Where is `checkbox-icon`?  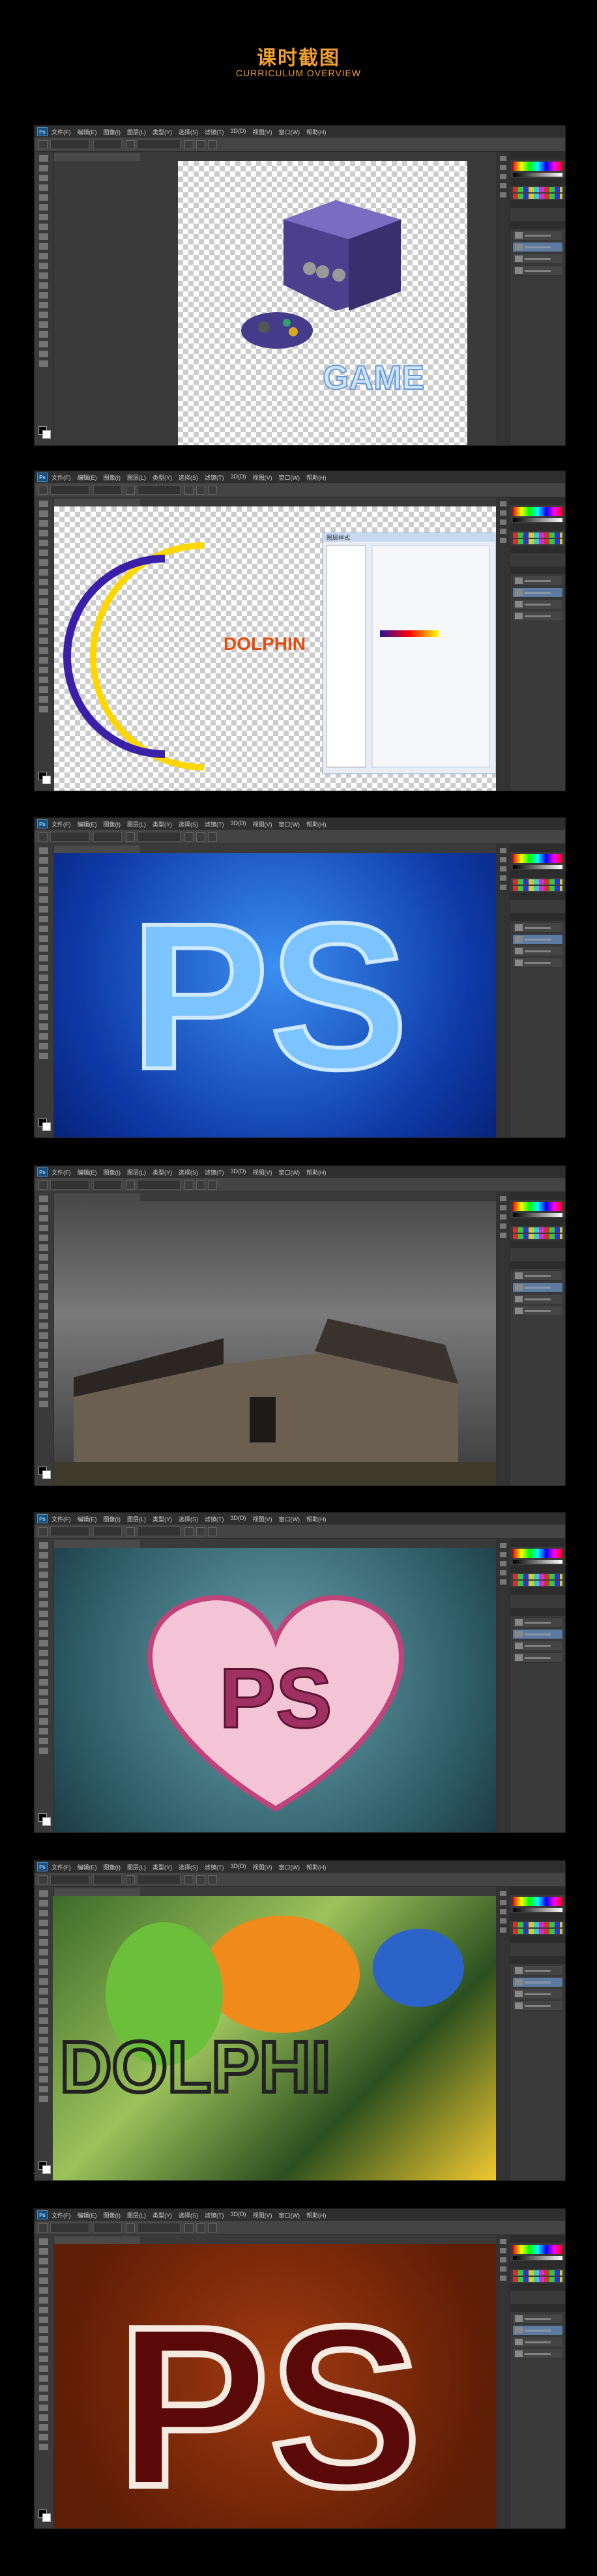 checkbox-icon is located at coordinates (130, 1879).